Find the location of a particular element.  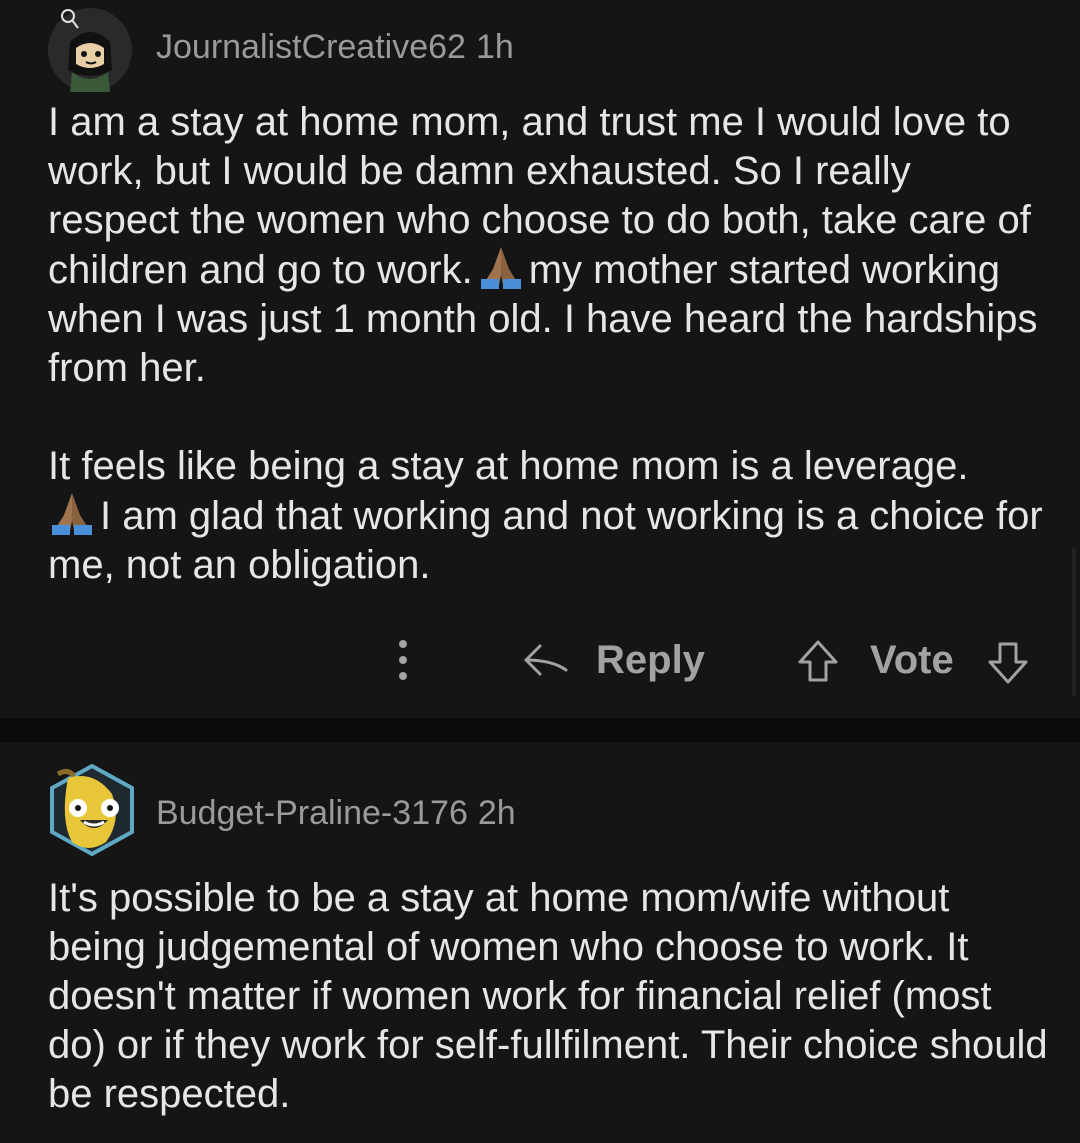

reply-button: Reply is located at coordinates (613, 660).